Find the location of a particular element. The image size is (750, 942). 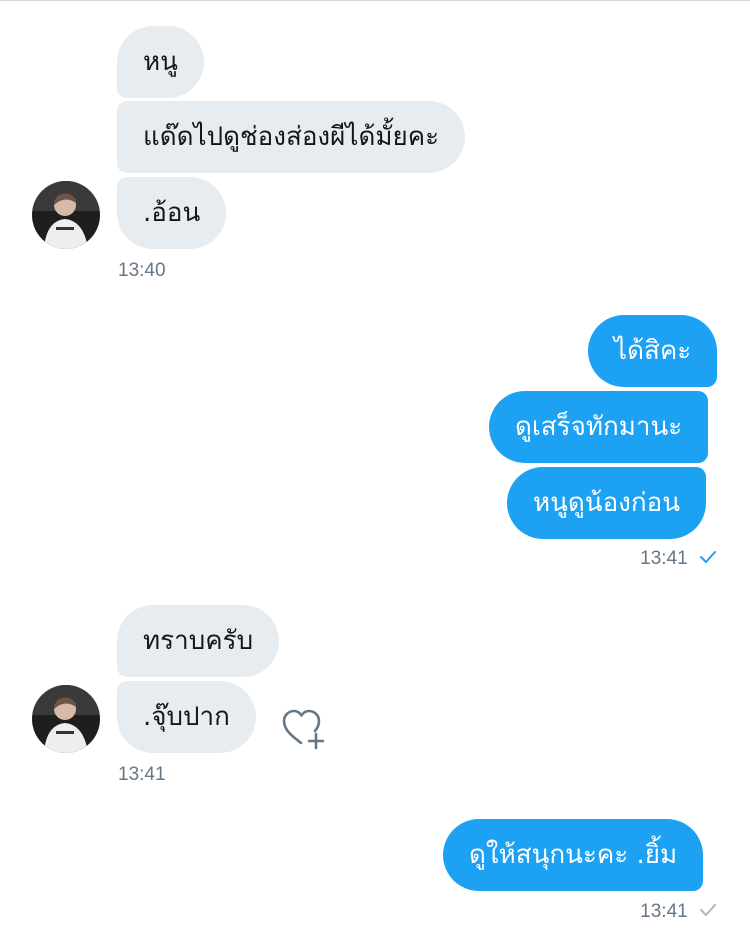

message-text: ดูให้สนุกนะคะ .ยิ้ม is located at coordinates (573, 855).